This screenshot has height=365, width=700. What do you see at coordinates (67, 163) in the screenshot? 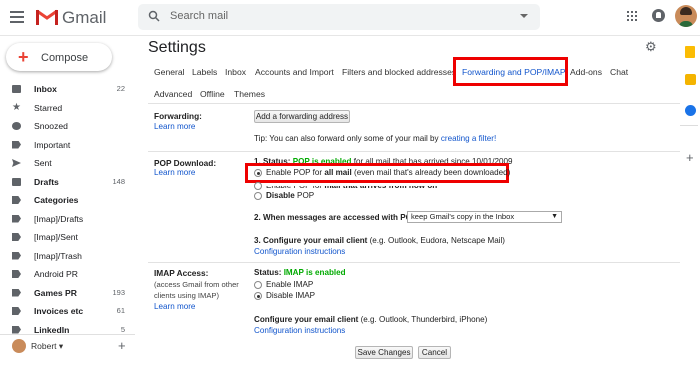
I see `sidebar-item-sent: Sent` at bounding box center [67, 163].